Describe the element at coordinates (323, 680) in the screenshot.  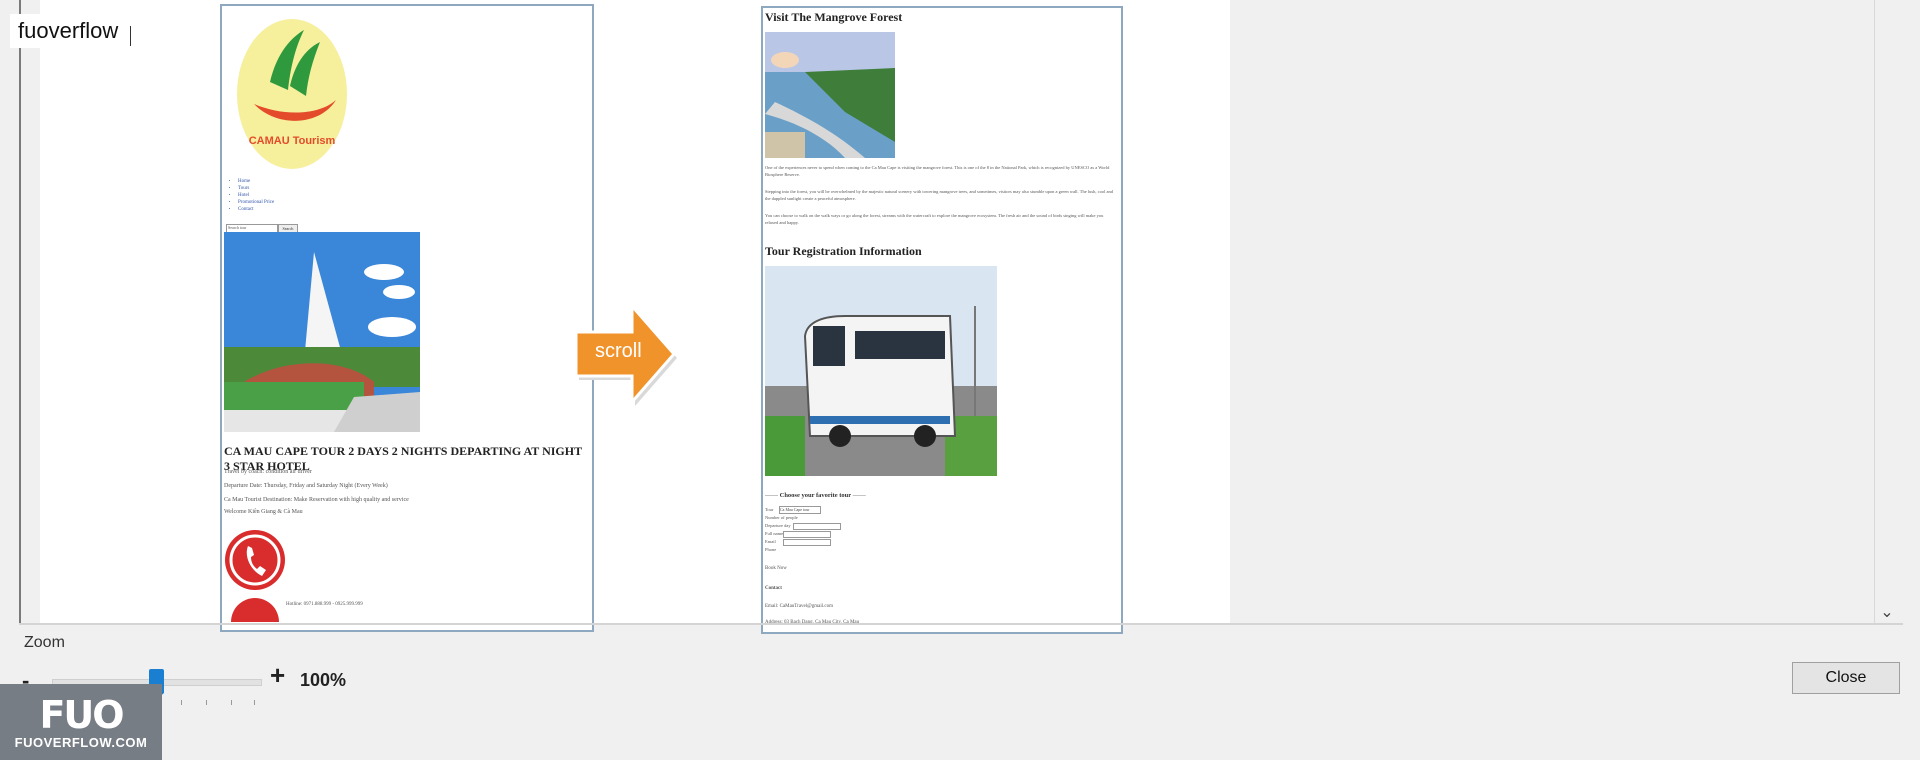
I see `zoom-value: 100%` at that location.